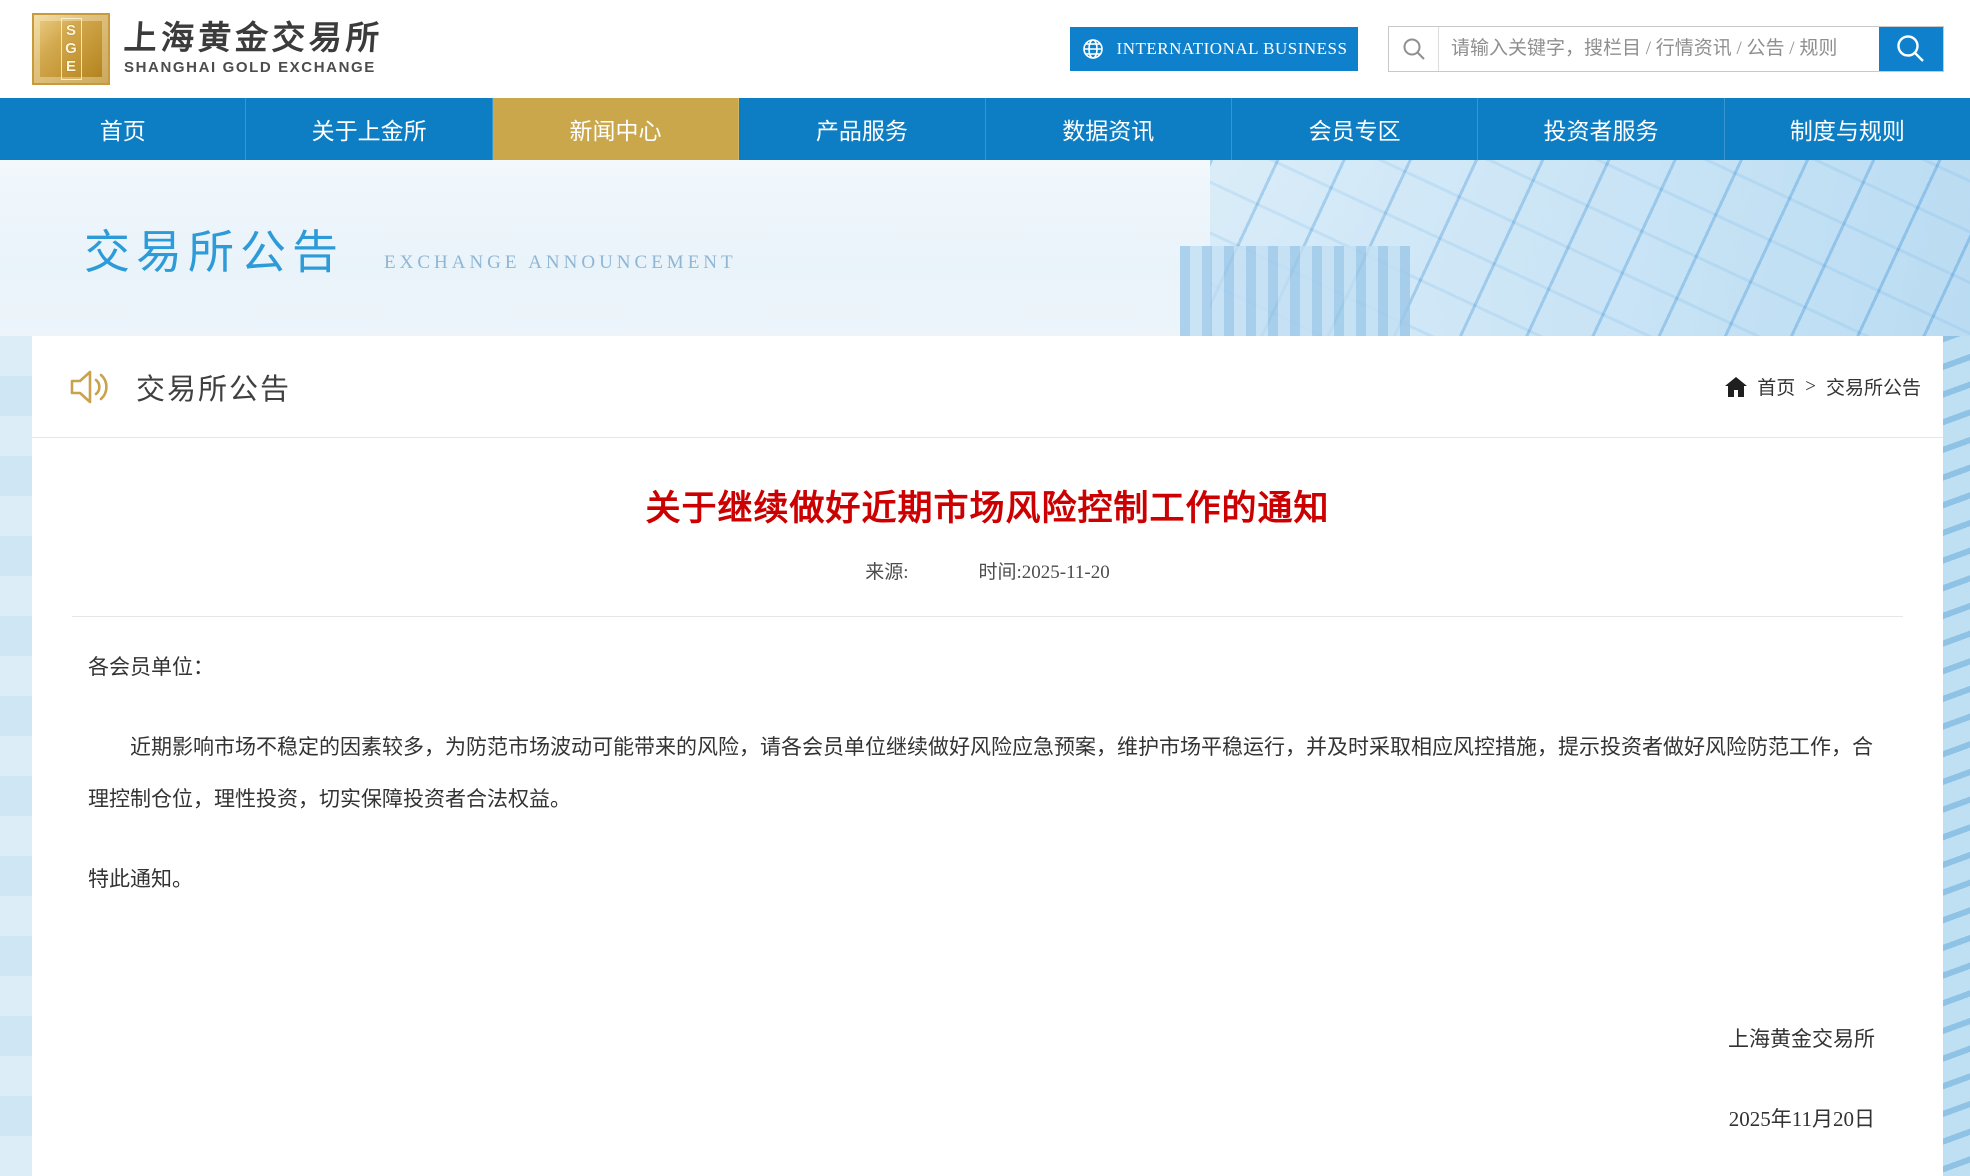 The width and height of the screenshot is (1970, 1176). Describe the element at coordinates (1801, 1039) in the screenshot. I see `article-signature: 上海黄金交易所` at that location.